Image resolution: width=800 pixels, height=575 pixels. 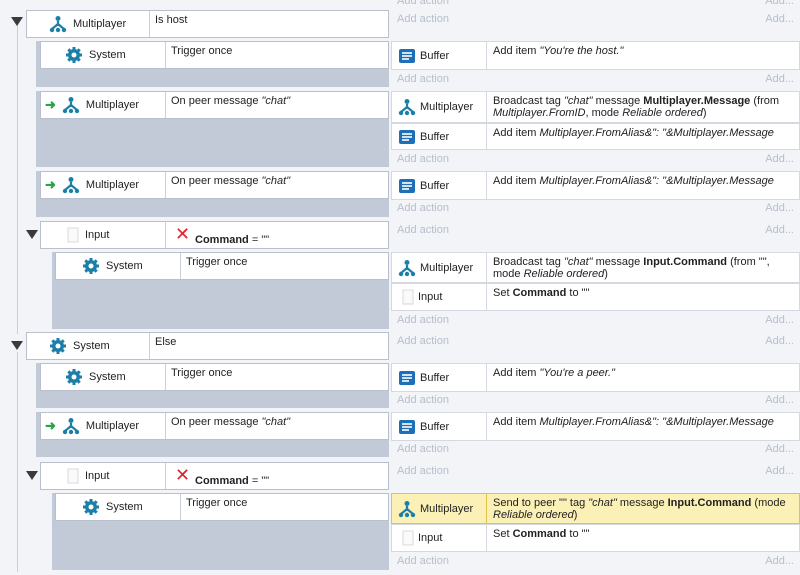 I want to click on event-condition-row: System Else, so click(x=207, y=346).